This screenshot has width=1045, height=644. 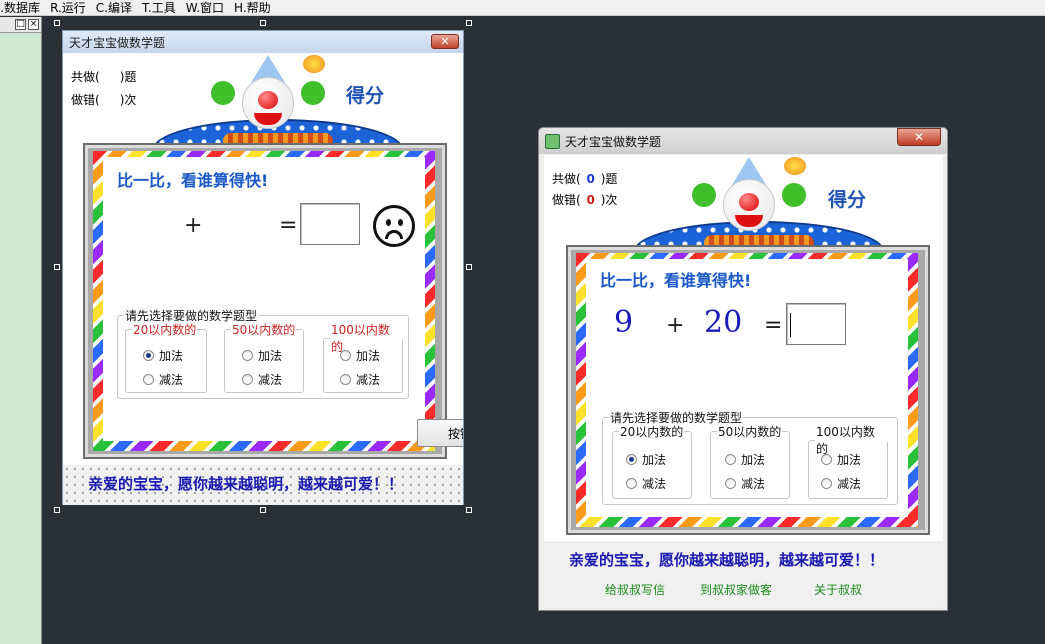 What do you see at coordinates (590, 200) in the screenshot?
I see `wrong-count-value: 0` at bounding box center [590, 200].